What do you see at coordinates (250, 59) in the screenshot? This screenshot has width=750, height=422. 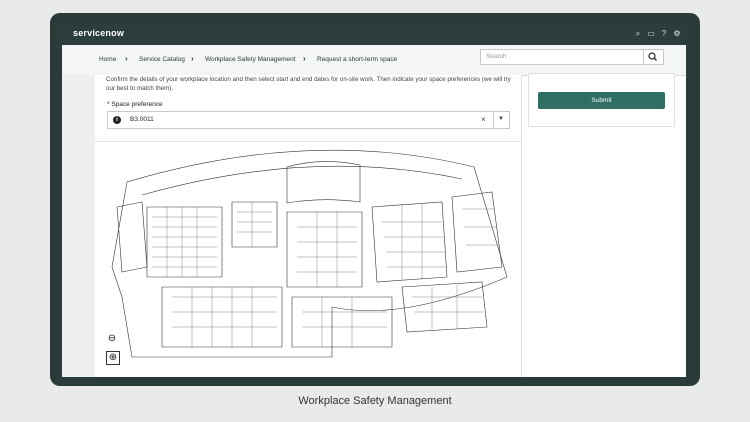 I see `breadcrumb-workplace-safety: Workplace Safety Management` at bounding box center [250, 59].